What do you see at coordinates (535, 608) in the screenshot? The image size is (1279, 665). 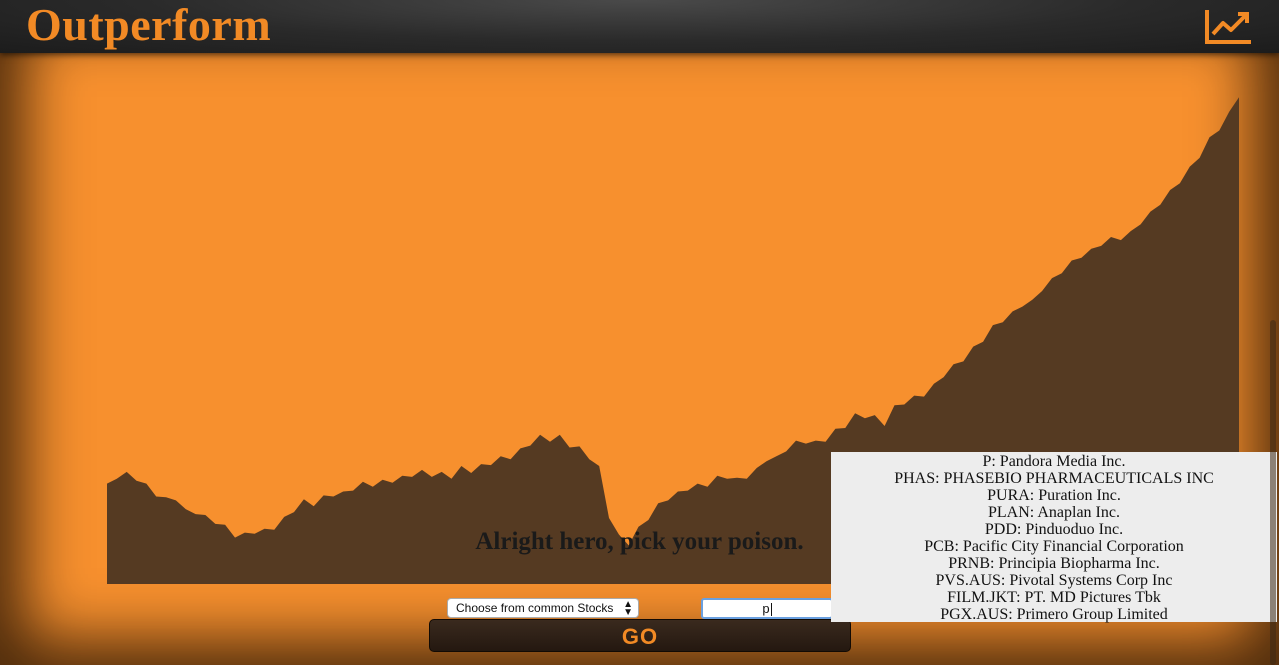 I see `select-value: Choose from common Stocks` at bounding box center [535, 608].